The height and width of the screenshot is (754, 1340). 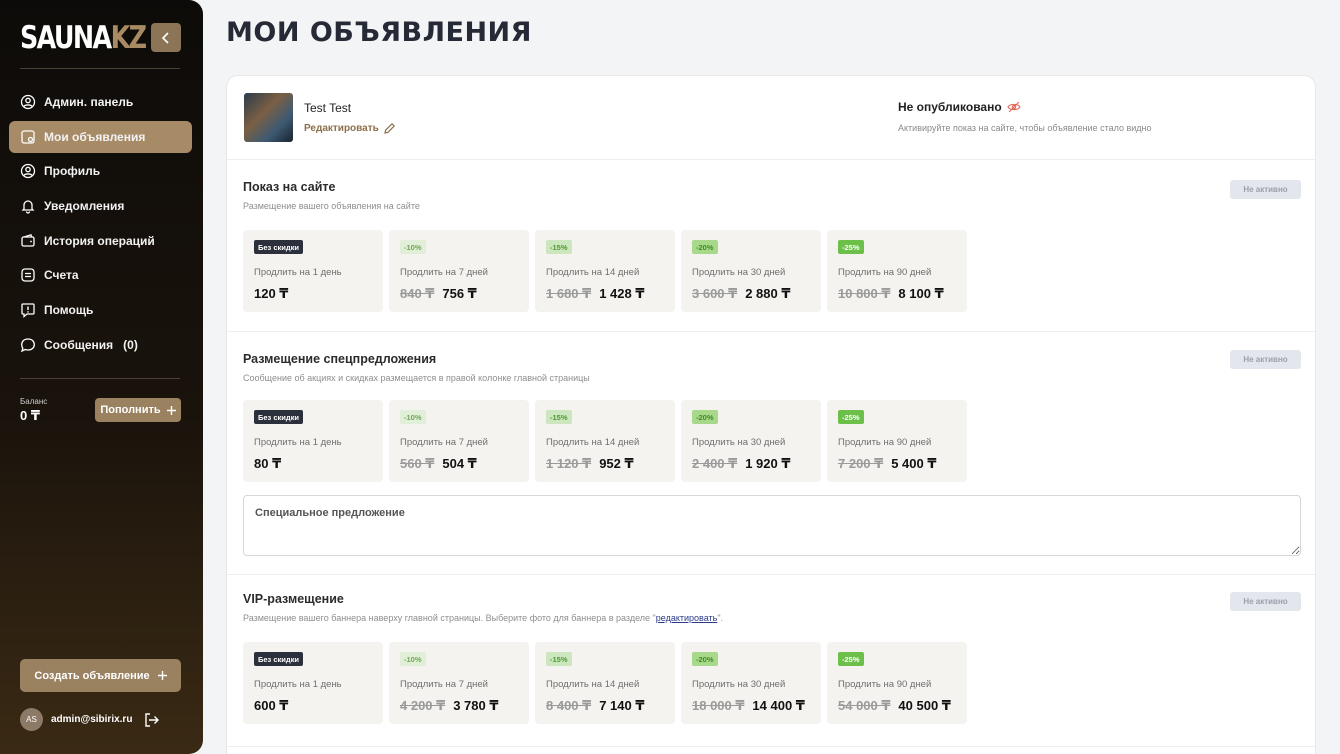 I want to click on price-option: Без скидки Продлить на 1 день 600 ₸, so click(x=313, y=683).